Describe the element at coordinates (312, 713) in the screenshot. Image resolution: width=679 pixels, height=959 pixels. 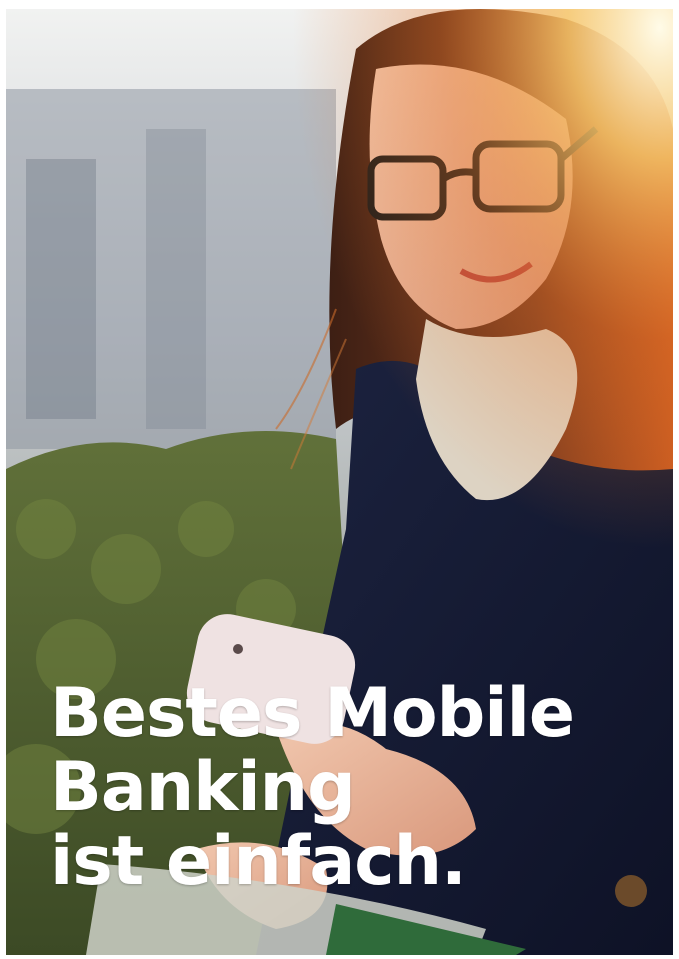
I see `headline-line-1: Bestes Mobile` at that location.